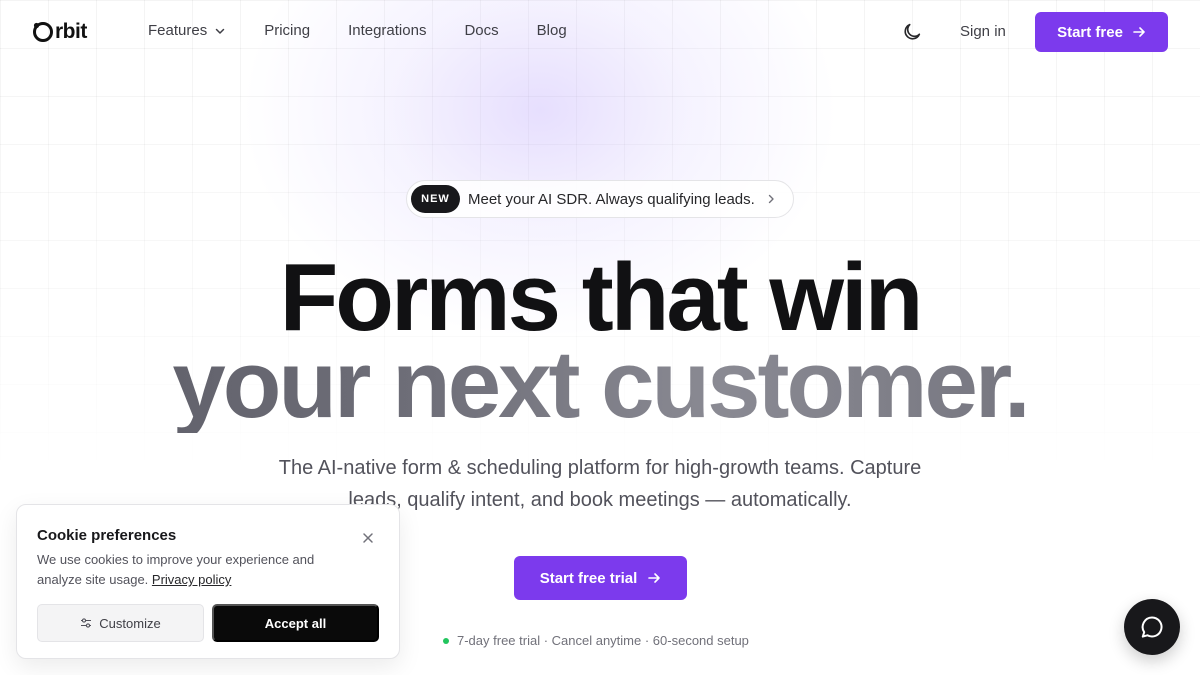  What do you see at coordinates (86, 623) in the screenshot?
I see `sliders-icon` at bounding box center [86, 623].